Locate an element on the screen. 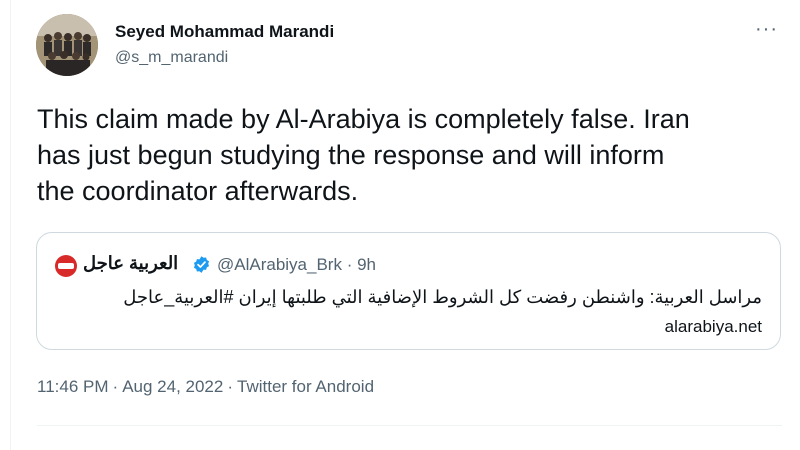  avatar is located at coordinates (67, 45).